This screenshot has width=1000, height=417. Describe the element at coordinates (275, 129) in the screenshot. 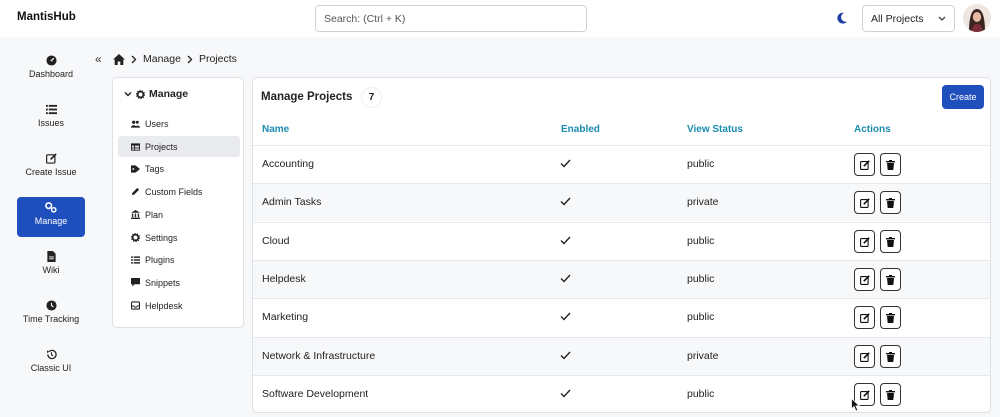

I see `column-header-name: Name` at that location.